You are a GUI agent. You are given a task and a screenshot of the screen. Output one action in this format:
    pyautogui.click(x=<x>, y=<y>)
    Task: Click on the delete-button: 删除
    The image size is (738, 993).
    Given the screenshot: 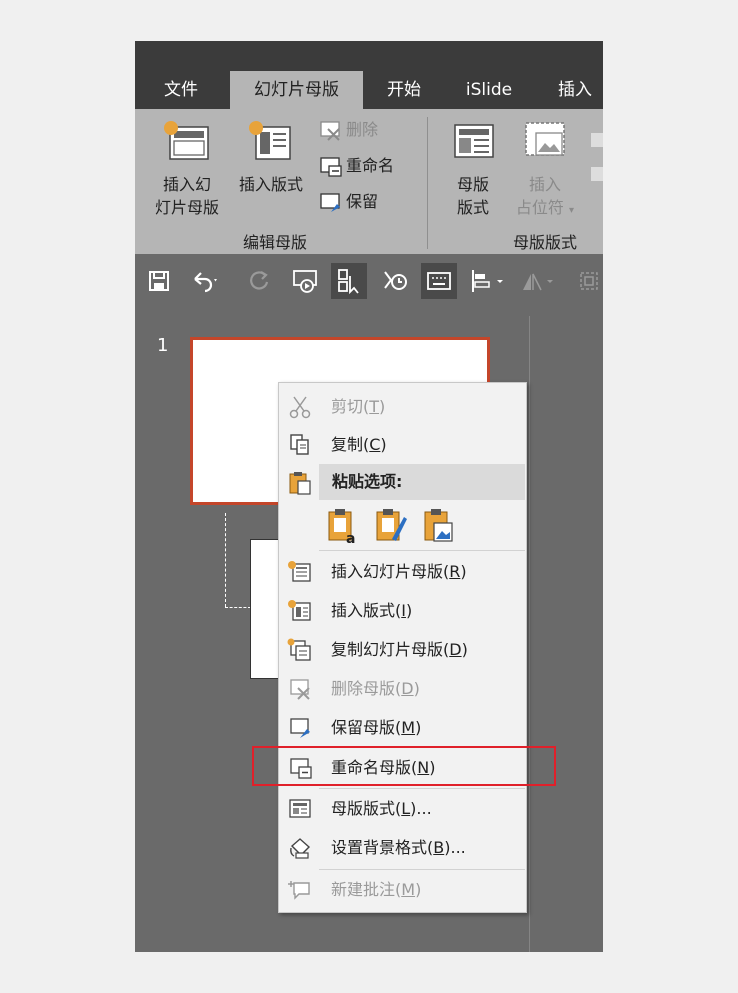 What is the action you would take?
    pyautogui.click(x=348, y=130)
    